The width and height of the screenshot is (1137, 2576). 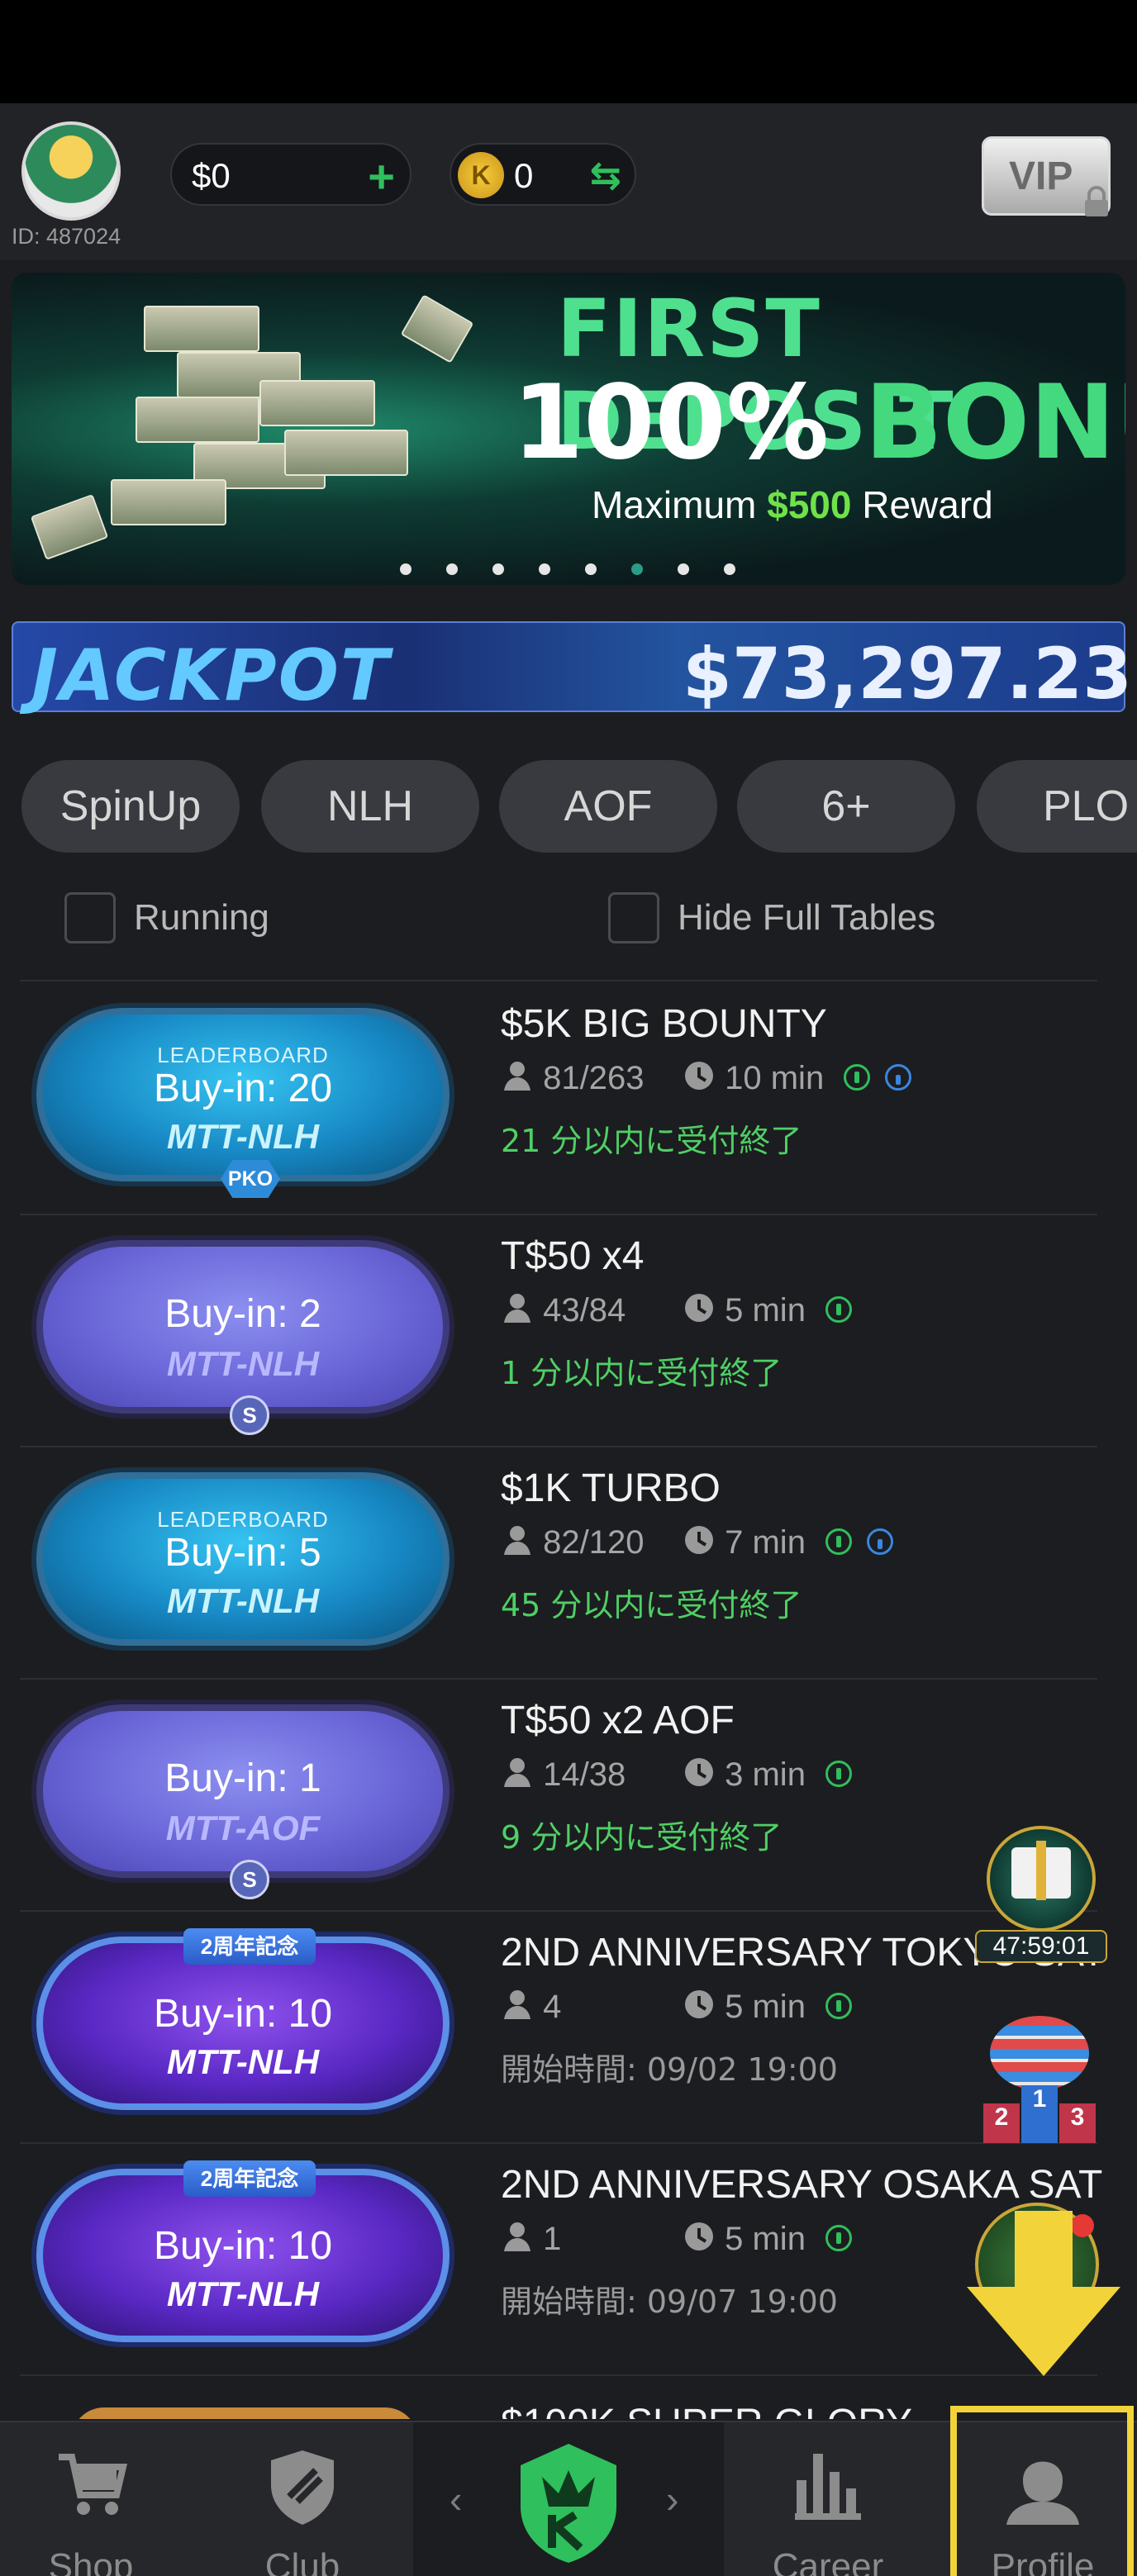 I want to click on buyin-badge: Buy-in: 1 MTT-AOF S, so click(x=243, y=1802).